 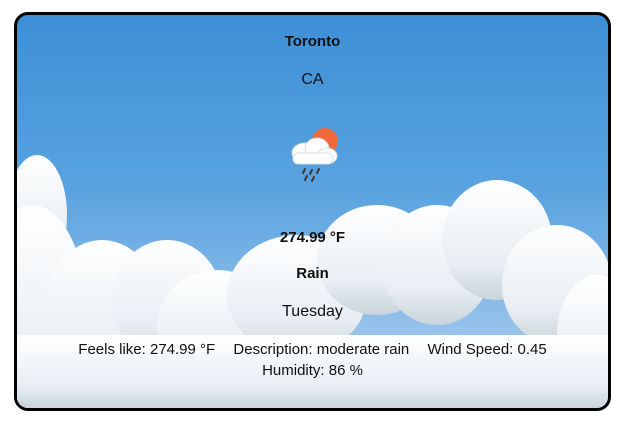 What do you see at coordinates (312, 237) in the screenshot?
I see `temperature: 274.99 °F` at bounding box center [312, 237].